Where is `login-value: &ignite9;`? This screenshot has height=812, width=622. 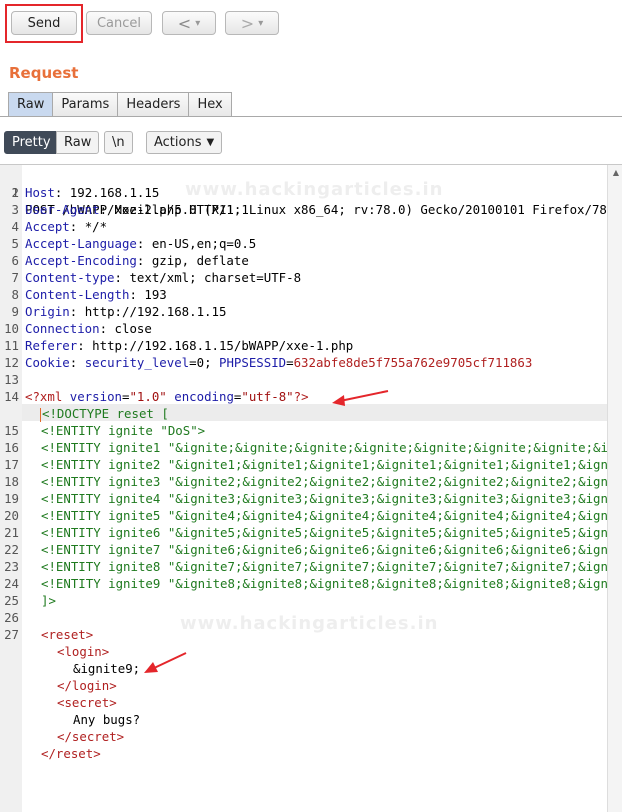
login-value: &ignite9; is located at coordinates (107, 668).